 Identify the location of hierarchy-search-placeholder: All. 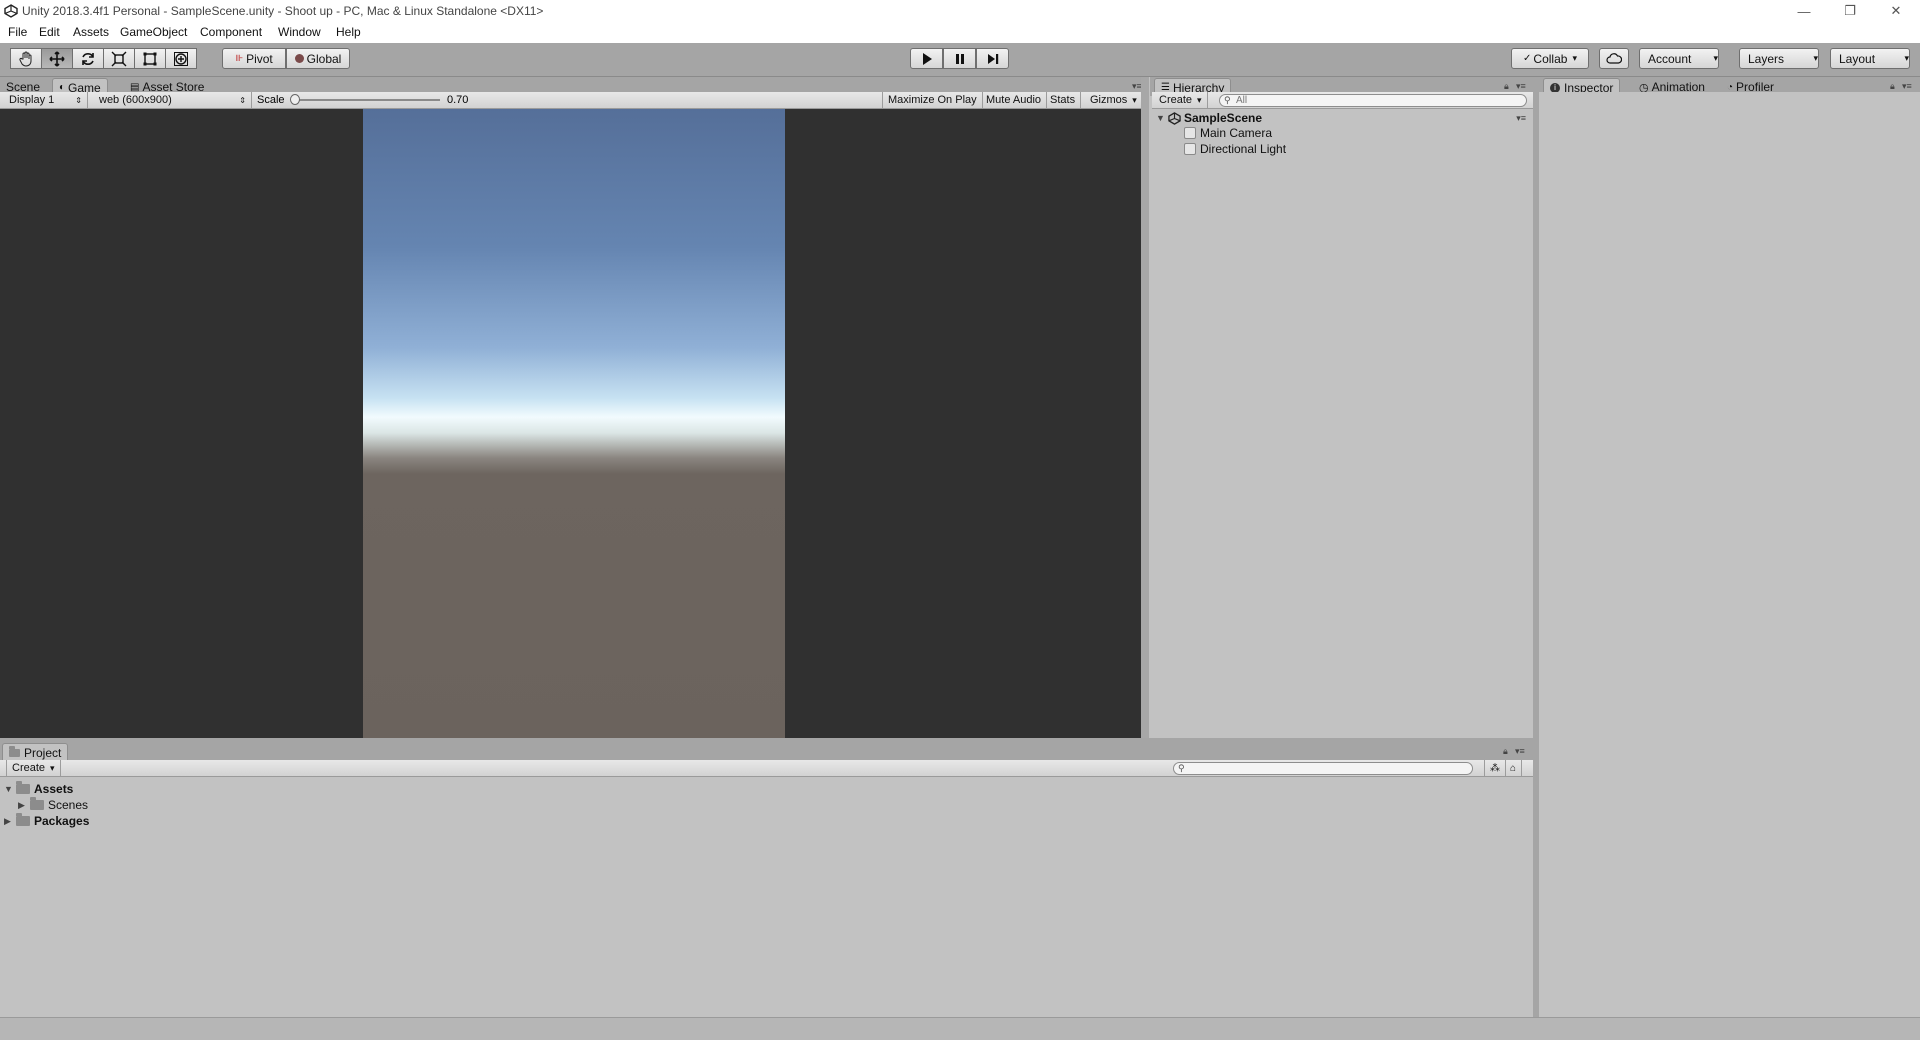
(1242, 100).